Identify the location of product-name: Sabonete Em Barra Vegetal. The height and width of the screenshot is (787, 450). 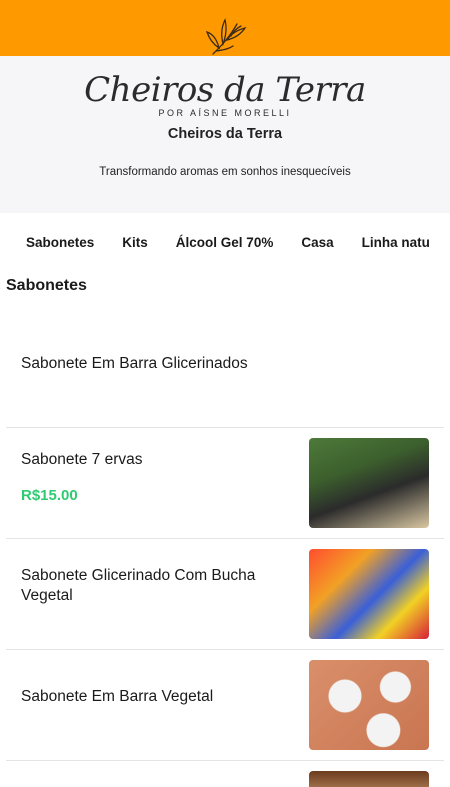
(117, 696).